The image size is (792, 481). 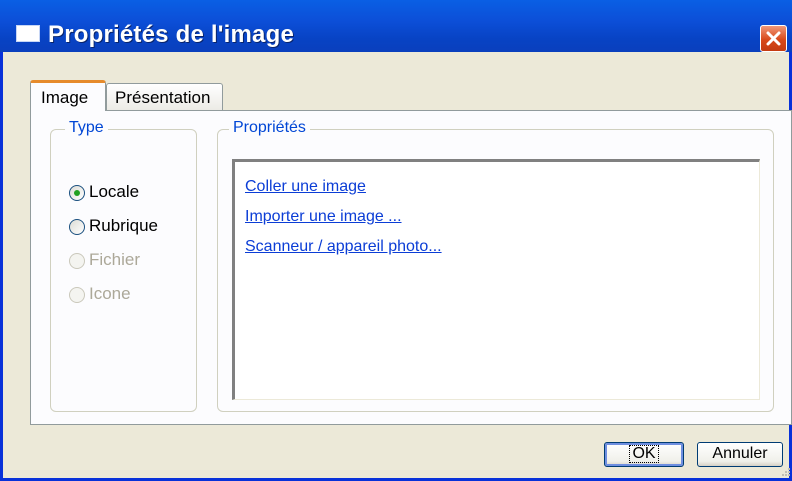 I want to click on radio-locale-circle, so click(x=77, y=193).